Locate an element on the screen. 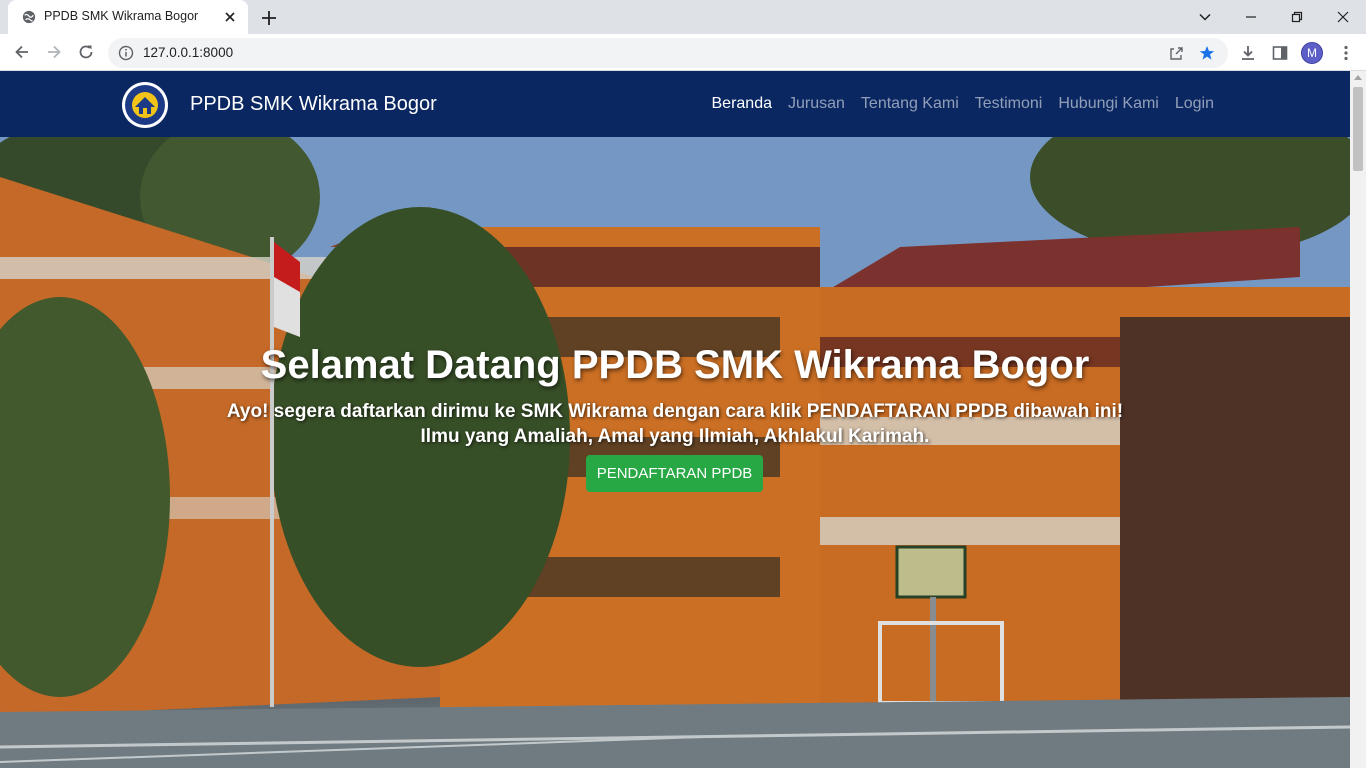 The height and width of the screenshot is (768, 1366). reload-button is located at coordinates (86, 52).